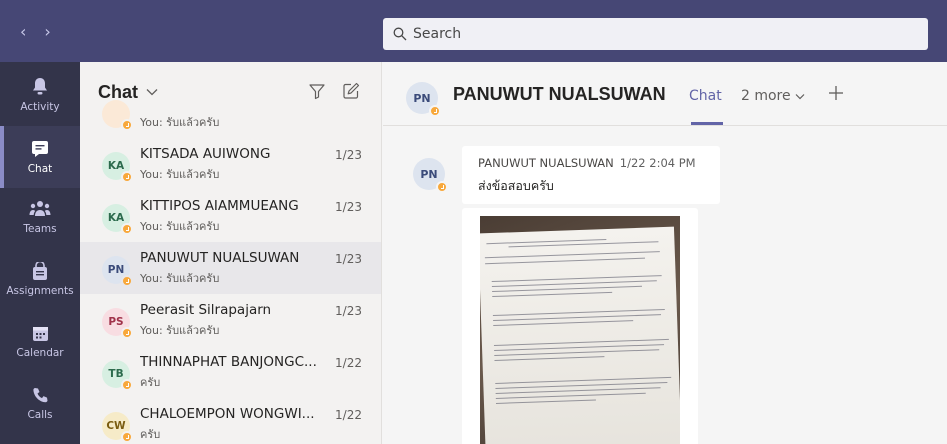 This screenshot has height=444, width=947. What do you see at coordinates (230, 112) in the screenshot?
I see `chat-list-item: You: รับแล้วครับ` at bounding box center [230, 112].